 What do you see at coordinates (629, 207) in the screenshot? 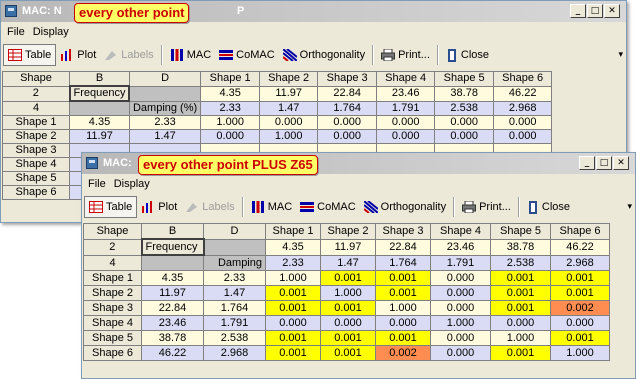
I see `chevron-down-icon: ▾` at bounding box center [629, 207].